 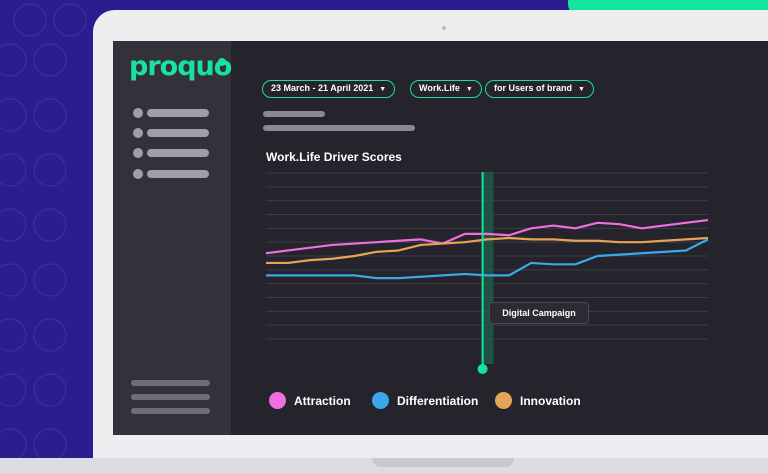 I want to click on campaign-band, so click(x=488, y=268).